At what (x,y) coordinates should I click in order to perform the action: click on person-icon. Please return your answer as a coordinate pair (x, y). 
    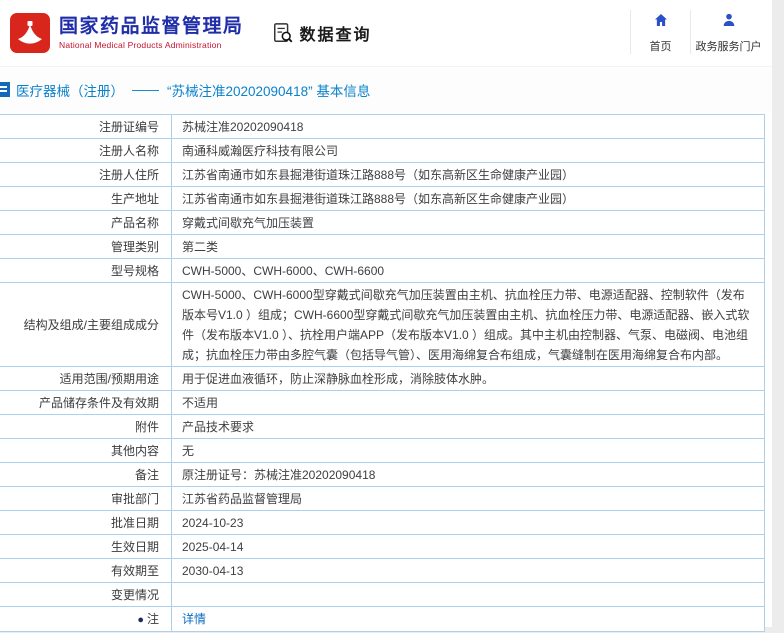
    Looking at the image, I should click on (729, 20).